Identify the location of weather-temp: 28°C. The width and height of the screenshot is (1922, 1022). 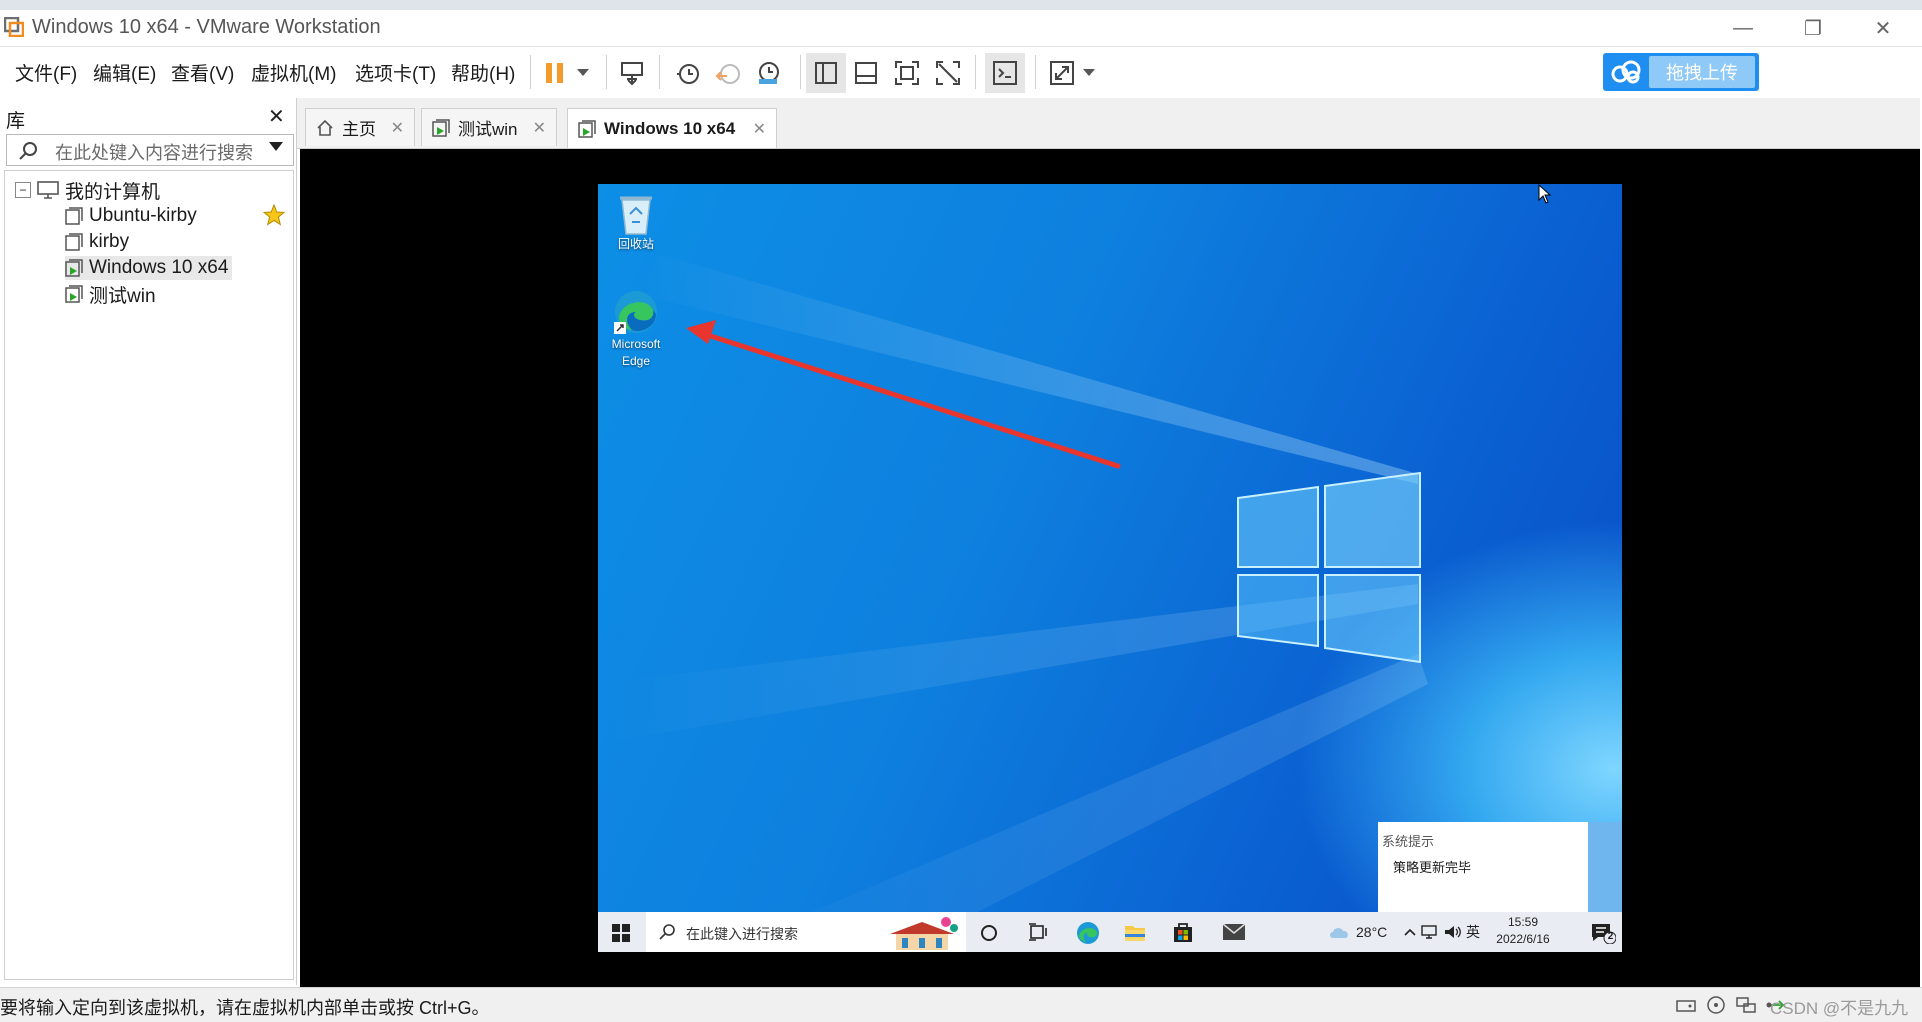
(1372, 932).